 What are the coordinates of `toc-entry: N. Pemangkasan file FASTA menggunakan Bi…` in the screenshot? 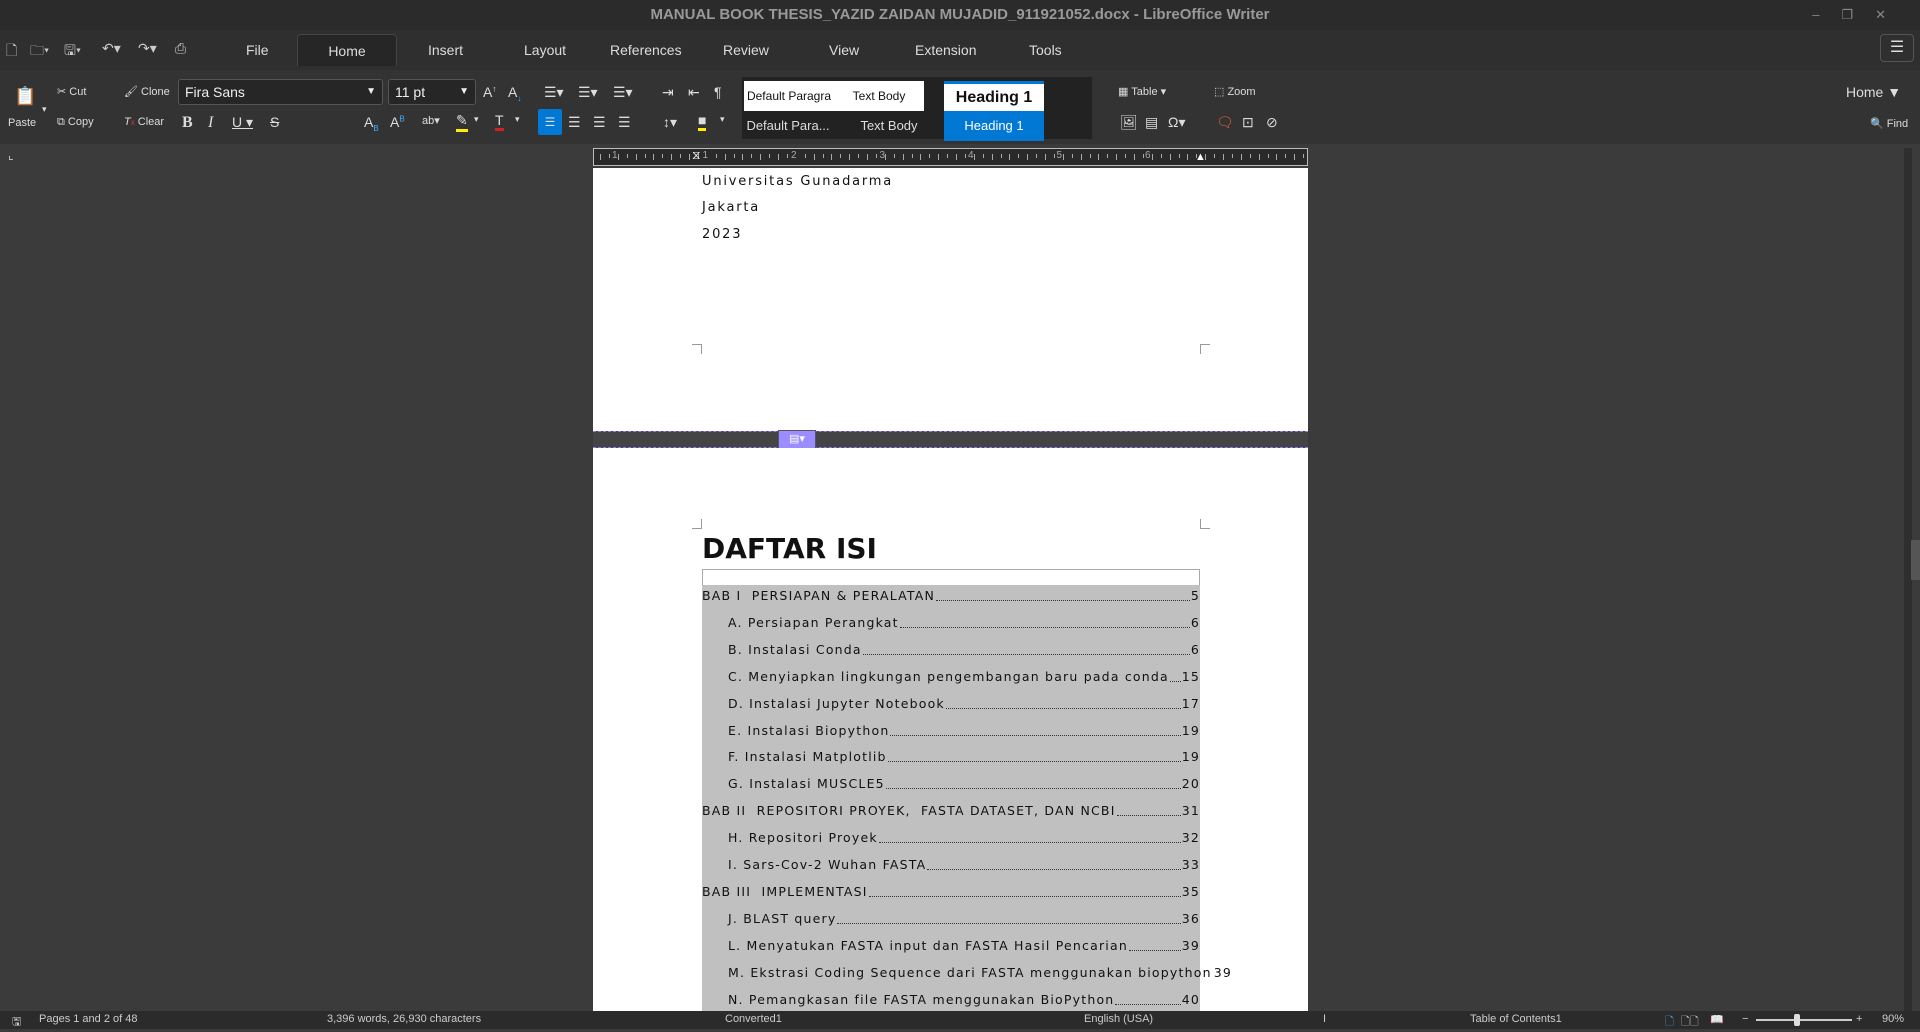 It's located at (951, 999).